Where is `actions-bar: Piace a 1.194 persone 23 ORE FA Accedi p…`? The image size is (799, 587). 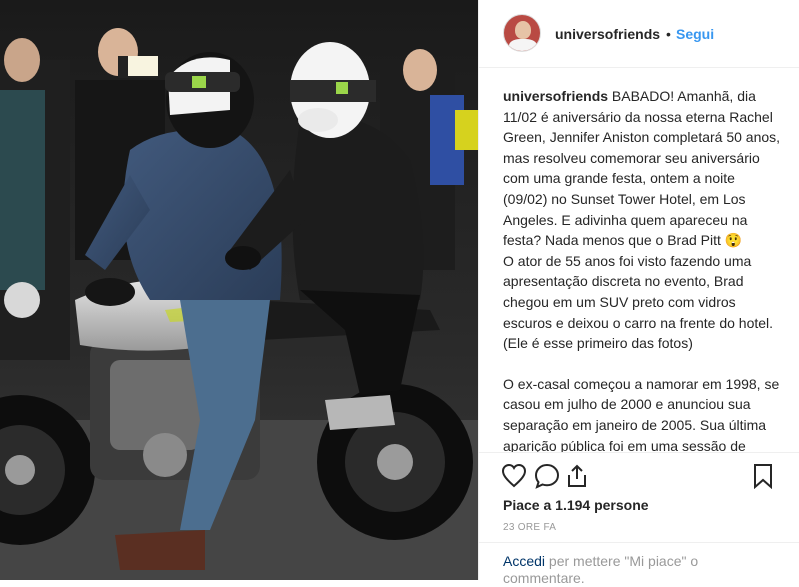
actions-bar: Piace a 1.194 persone 23 ORE FA Accedi p… is located at coordinates (639, 519).